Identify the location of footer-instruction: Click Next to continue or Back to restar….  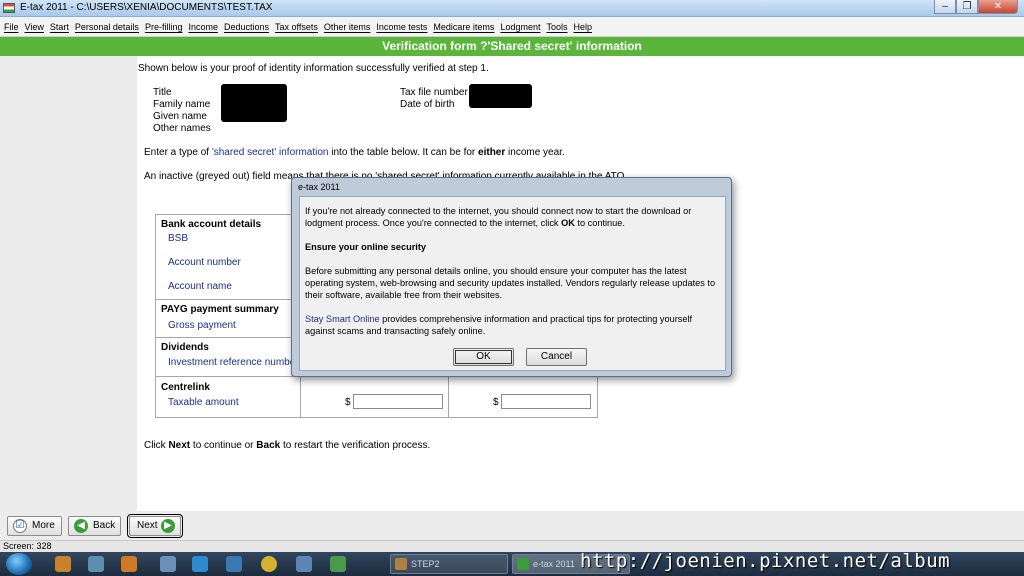
(287, 445).